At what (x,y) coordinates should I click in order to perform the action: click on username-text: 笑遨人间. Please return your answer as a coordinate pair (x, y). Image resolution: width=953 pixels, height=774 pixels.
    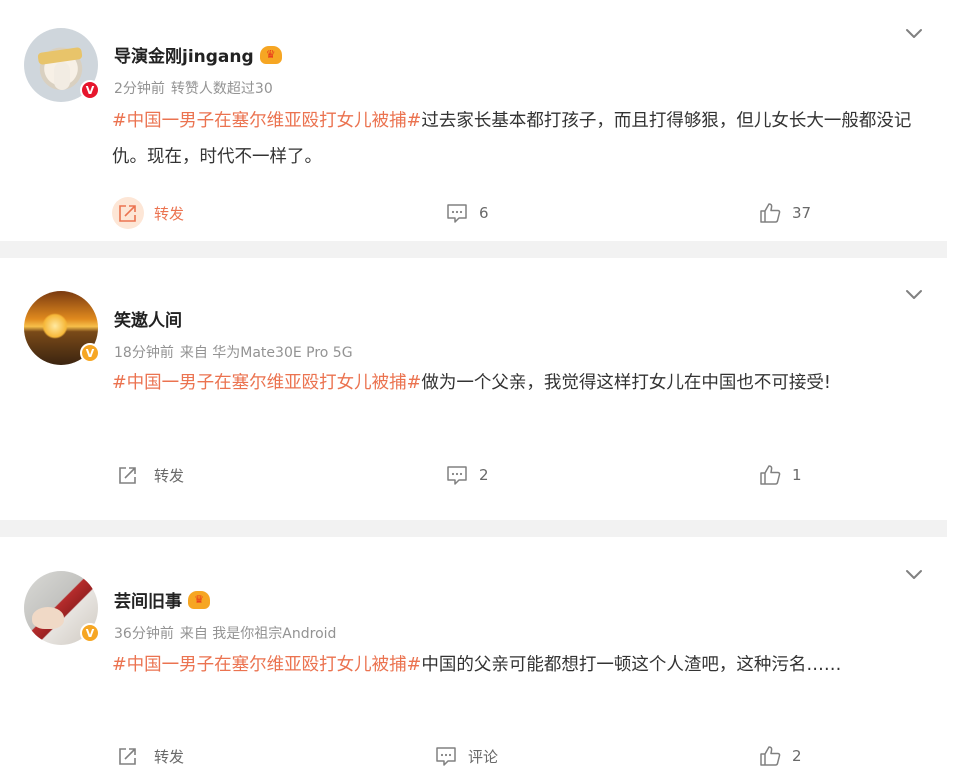
    Looking at the image, I should click on (148, 318).